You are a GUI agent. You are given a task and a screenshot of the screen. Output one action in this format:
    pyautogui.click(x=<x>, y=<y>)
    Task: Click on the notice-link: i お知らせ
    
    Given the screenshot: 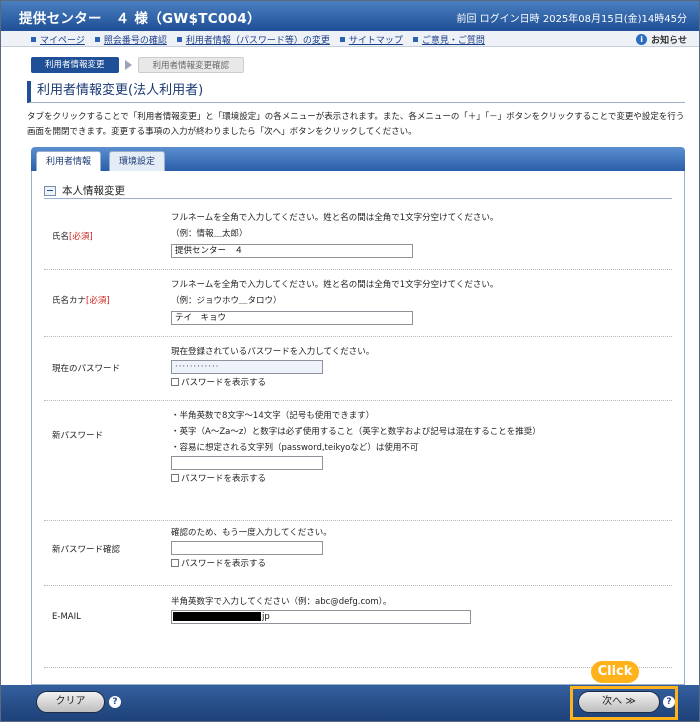 What is the action you would take?
    pyautogui.click(x=661, y=39)
    